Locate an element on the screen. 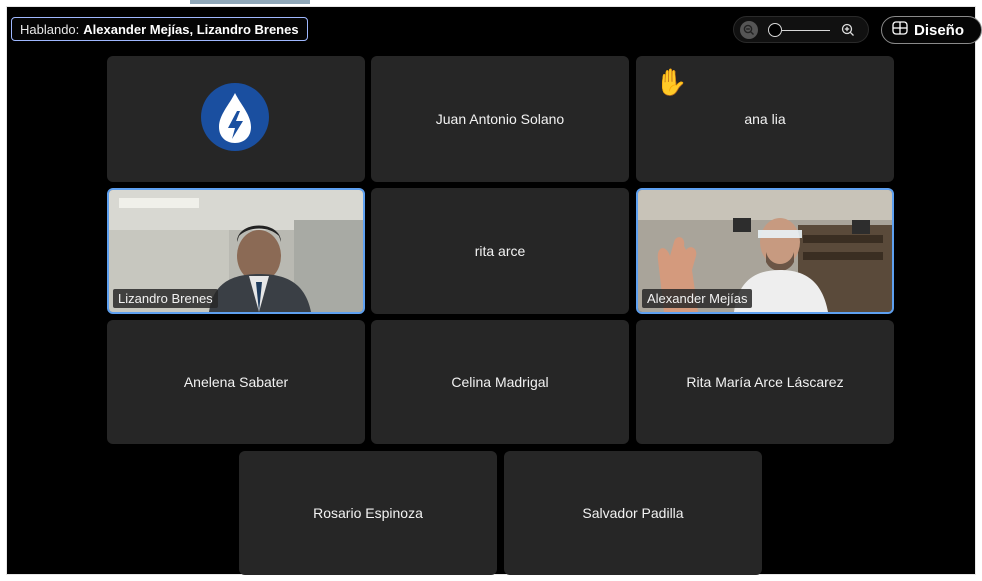 Image resolution: width=982 pixels, height=581 pixels. raised-hand-icon: ✋ is located at coordinates (671, 82).